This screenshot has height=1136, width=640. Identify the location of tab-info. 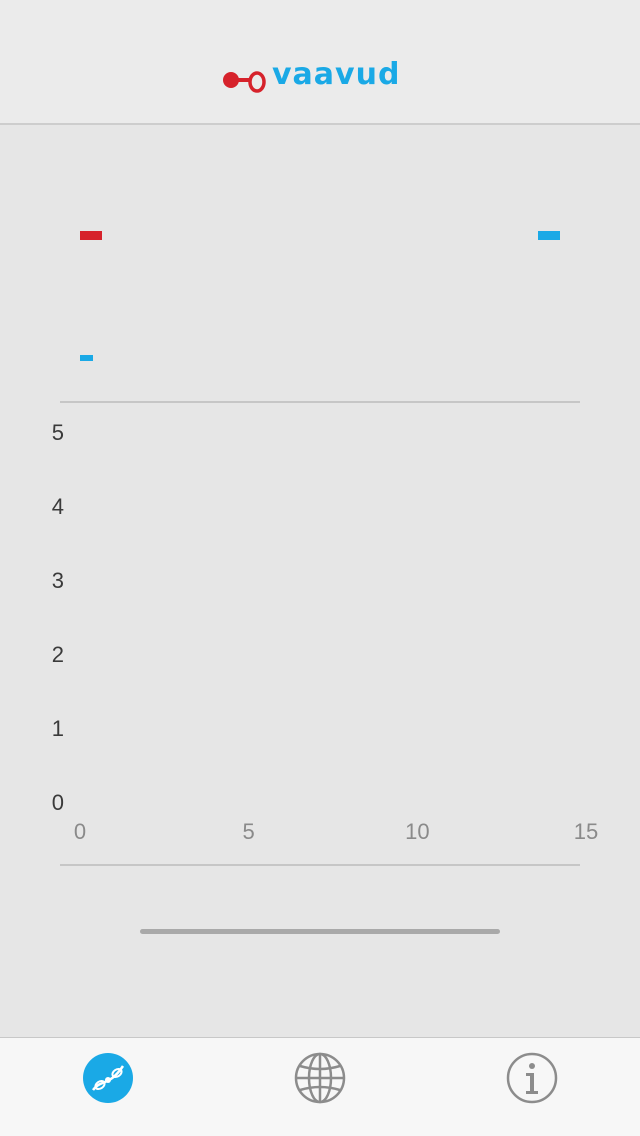
(532, 1078).